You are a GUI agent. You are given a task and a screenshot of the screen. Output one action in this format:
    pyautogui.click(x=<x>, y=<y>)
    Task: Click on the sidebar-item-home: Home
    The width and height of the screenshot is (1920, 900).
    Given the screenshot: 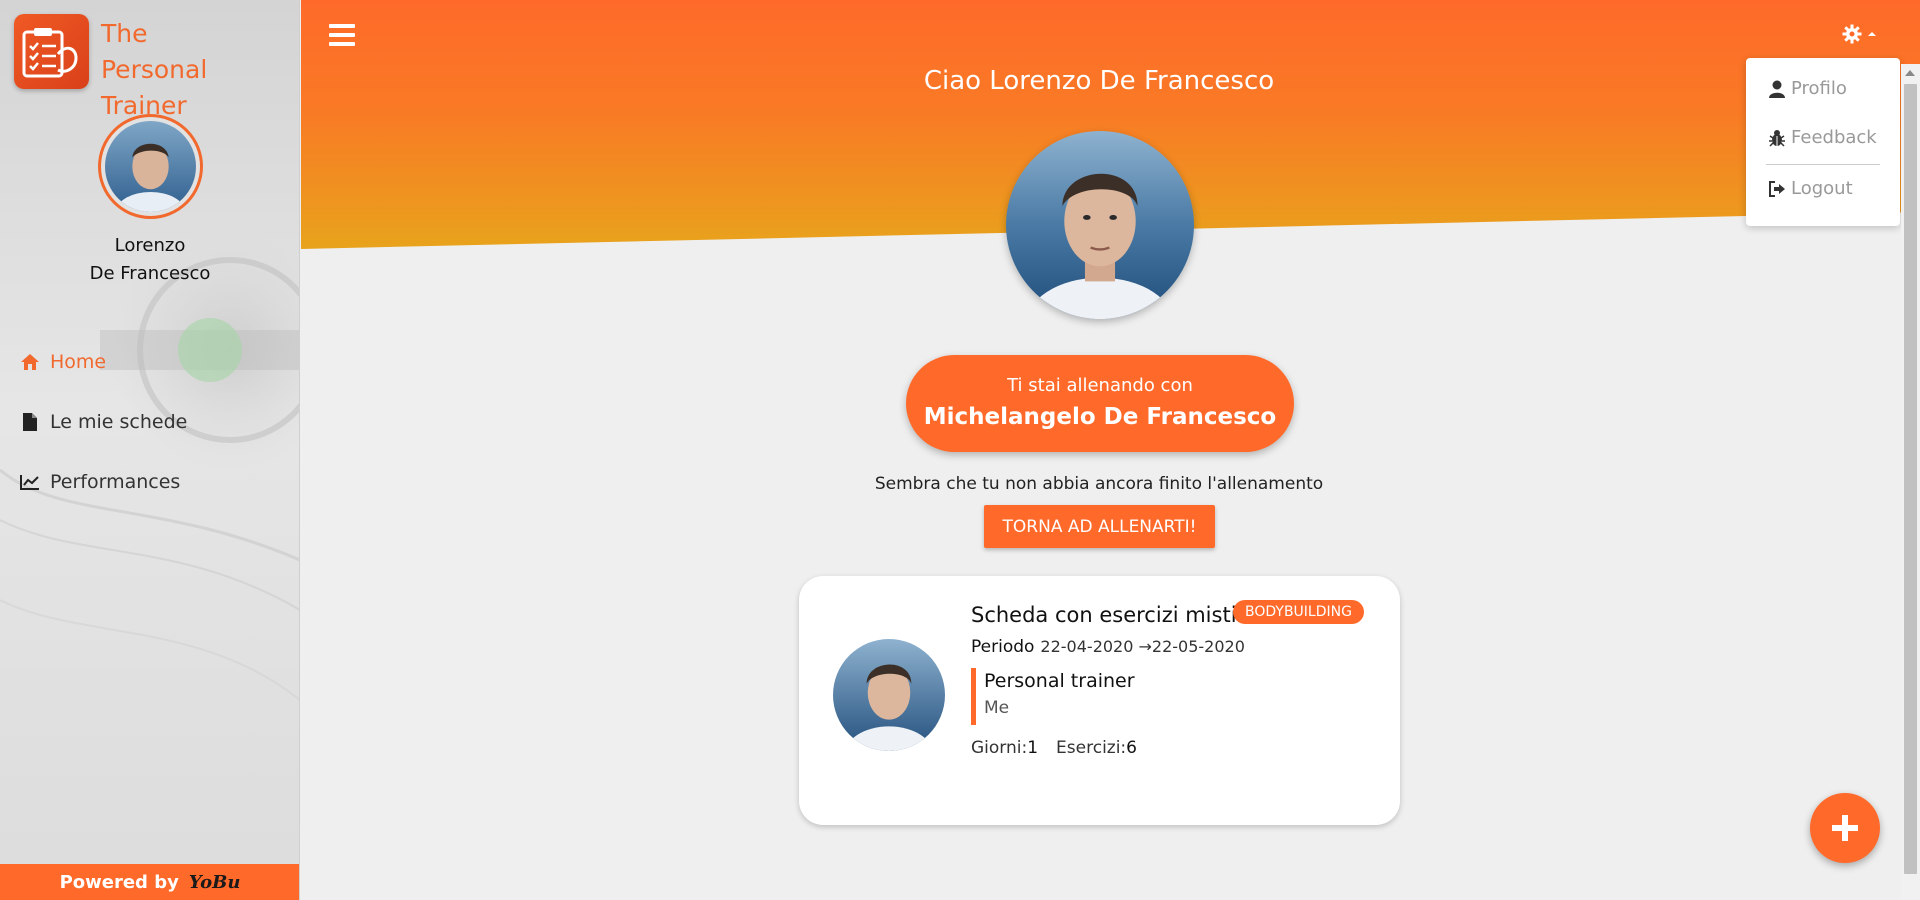 What is the action you would take?
    pyautogui.click(x=149, y=362)
    